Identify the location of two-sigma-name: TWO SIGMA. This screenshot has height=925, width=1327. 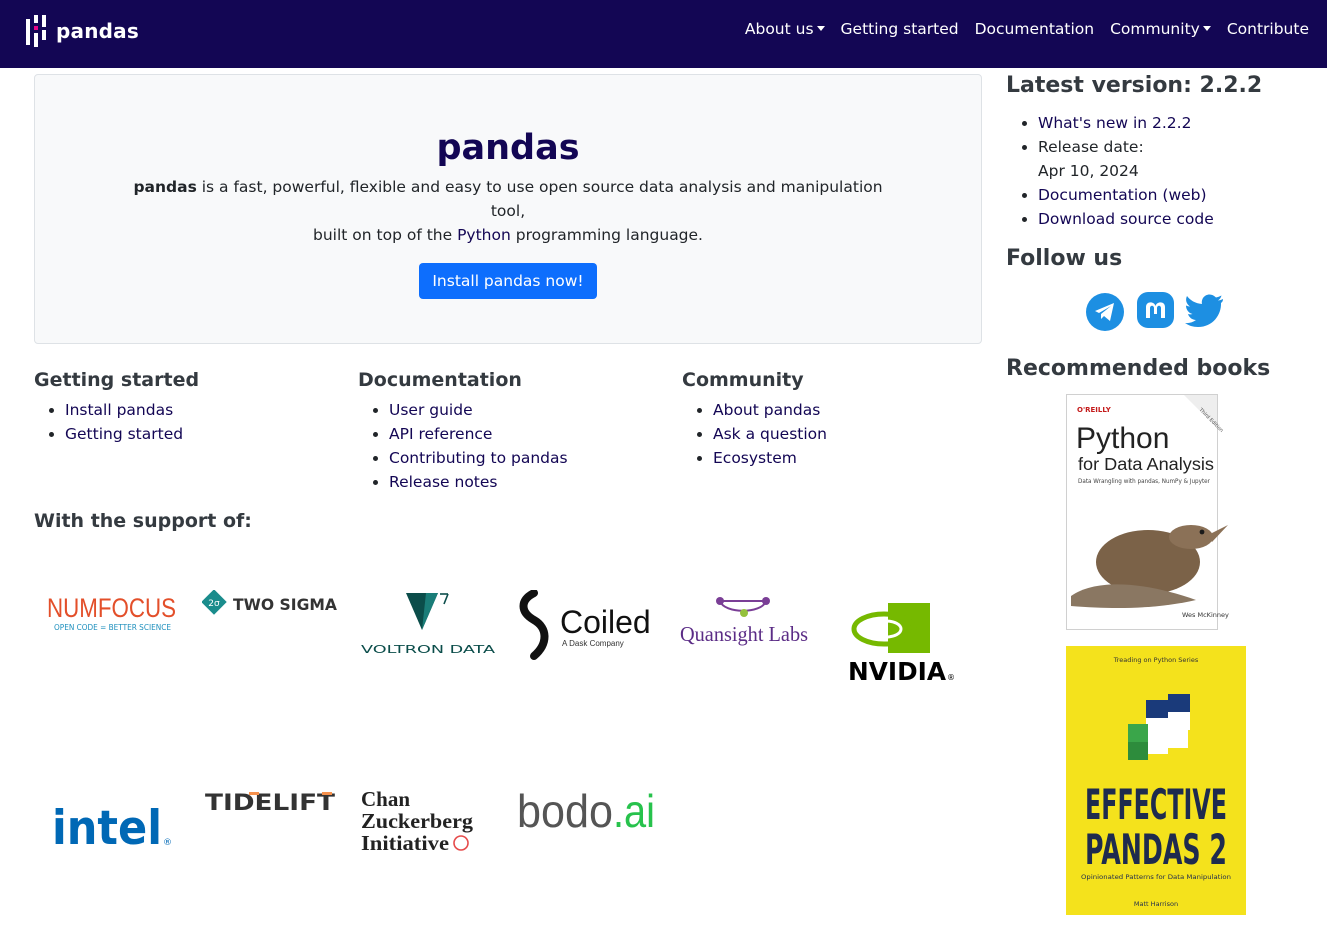
(285, 604).